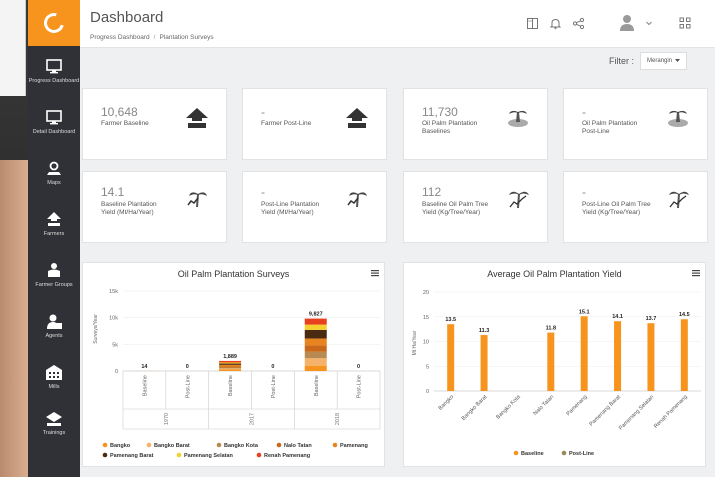  What do you see at coordinates (671, 412) in the screenshot?
I see `x-tick-label: Renah Pamenang` at bounding box center [671, 412].